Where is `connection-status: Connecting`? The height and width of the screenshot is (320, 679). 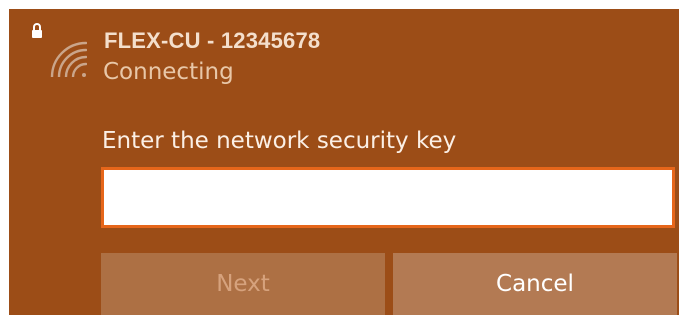 connection-status: Connecting is located at coordinates (168, 72).